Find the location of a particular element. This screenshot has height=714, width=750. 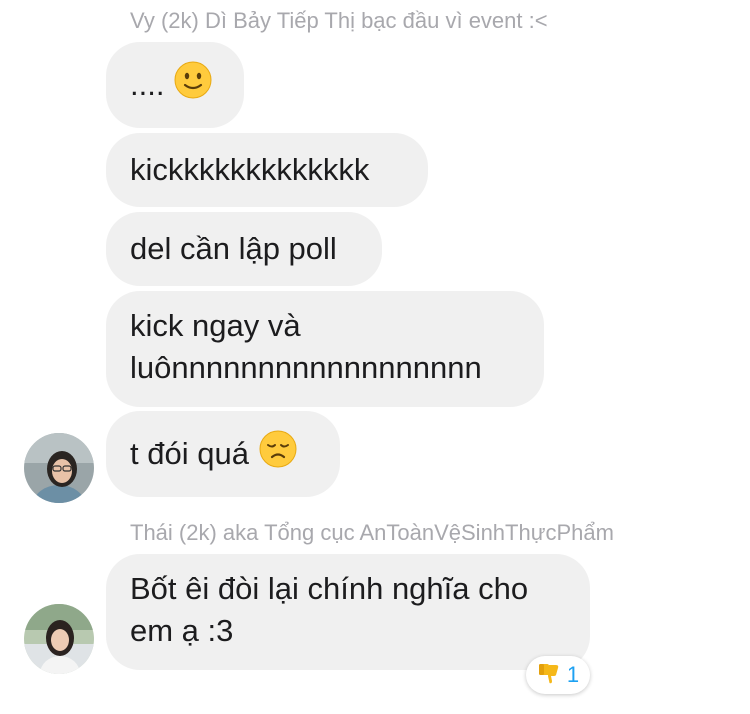

message-text-line: kick ngay và is located at coordinates (215, 325).